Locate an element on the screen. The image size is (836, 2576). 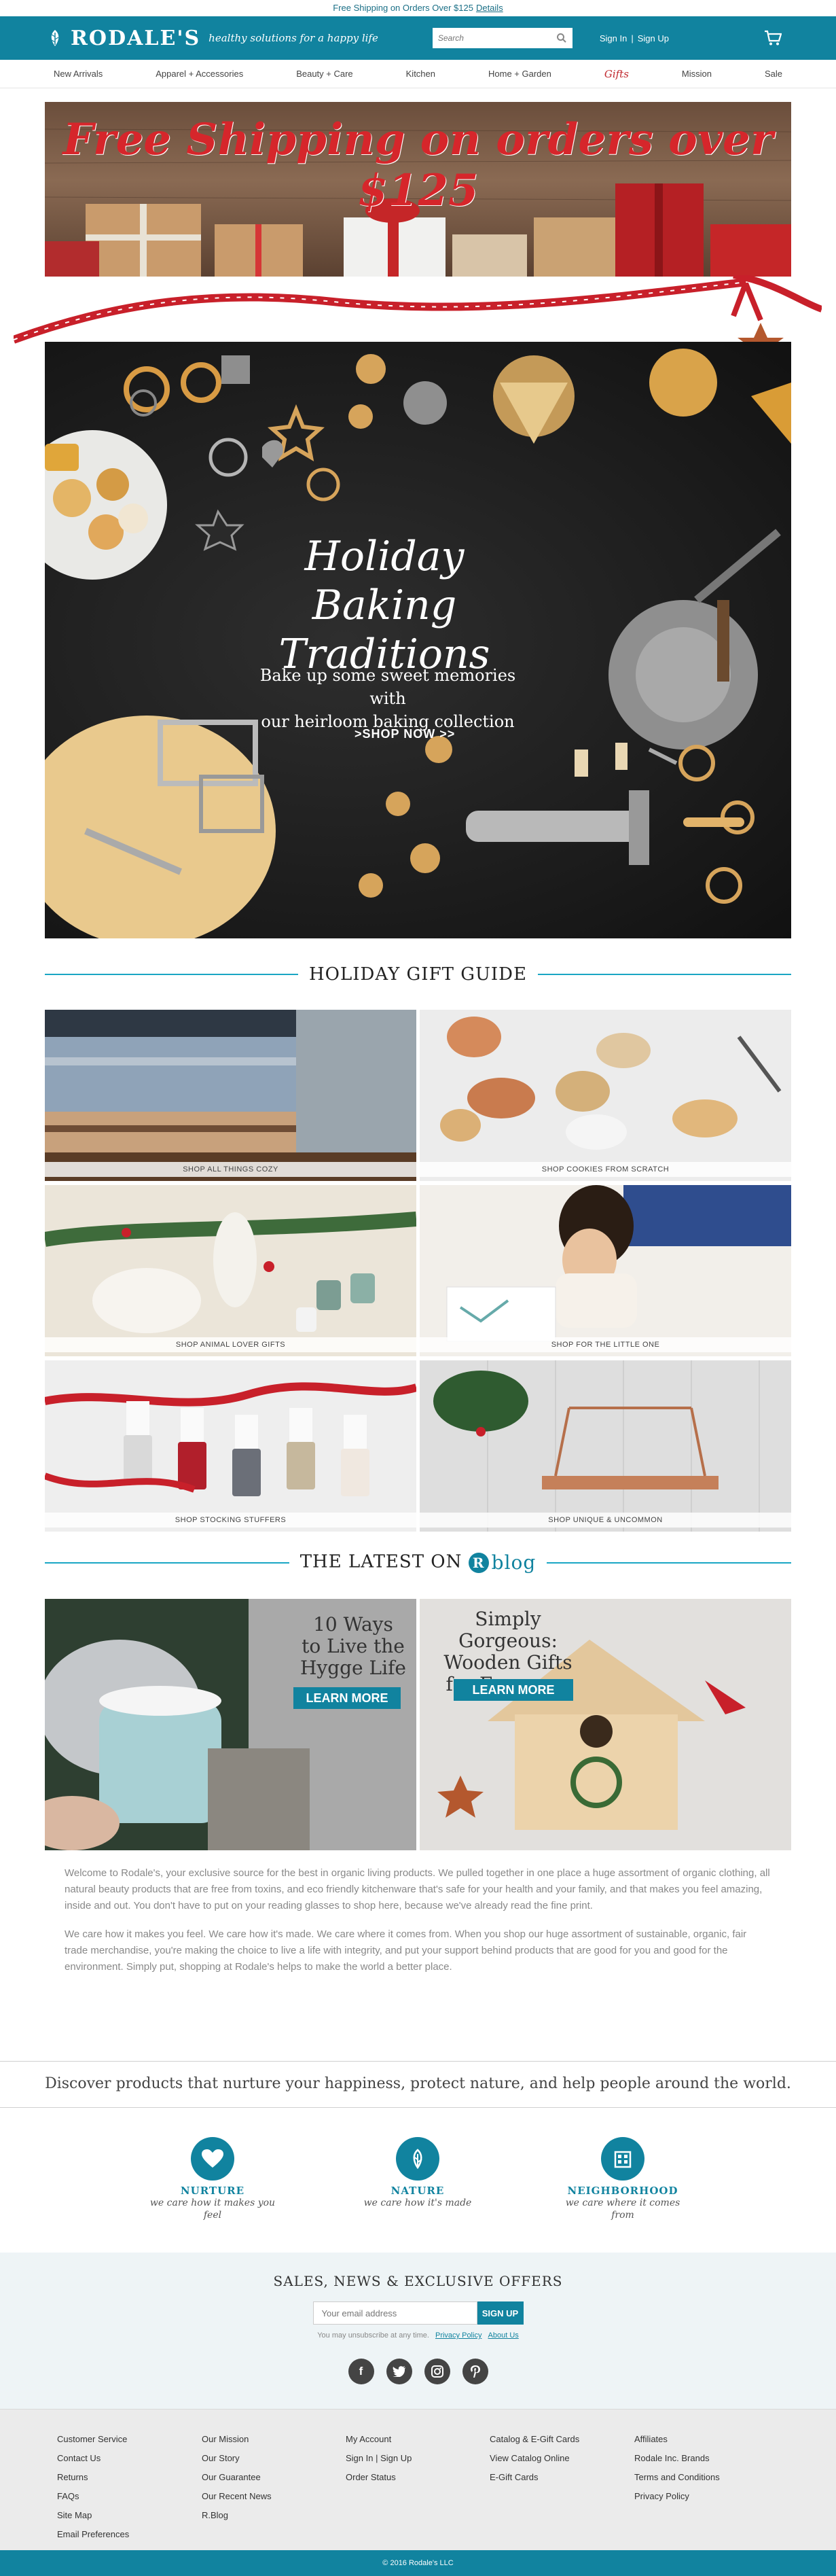
divider is located at coordinates (418, 2107).